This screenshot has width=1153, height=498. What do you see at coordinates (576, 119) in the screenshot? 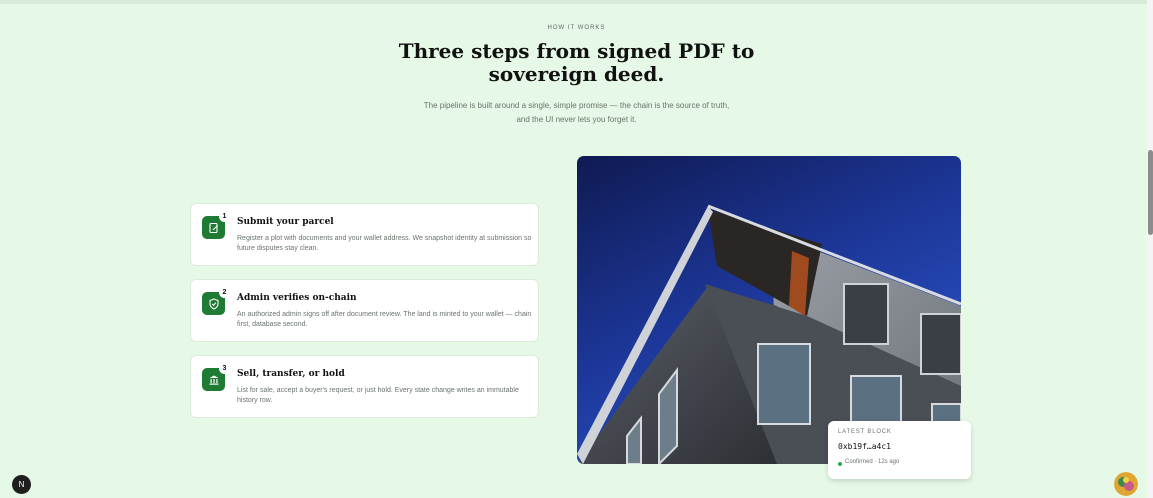
I see `subtitle-line-2: and the UI never lets you forget it.` at bounding box center [576, 119].